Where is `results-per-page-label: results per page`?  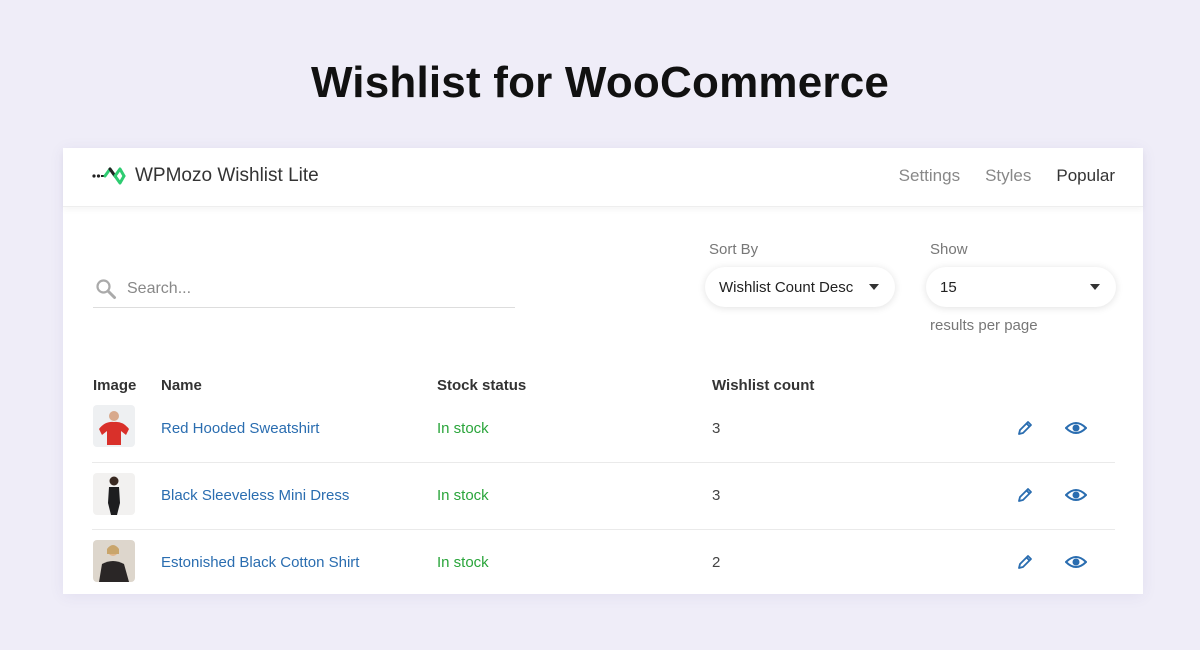
results-per-page-label: results per page is located at coordinates (984, 325).